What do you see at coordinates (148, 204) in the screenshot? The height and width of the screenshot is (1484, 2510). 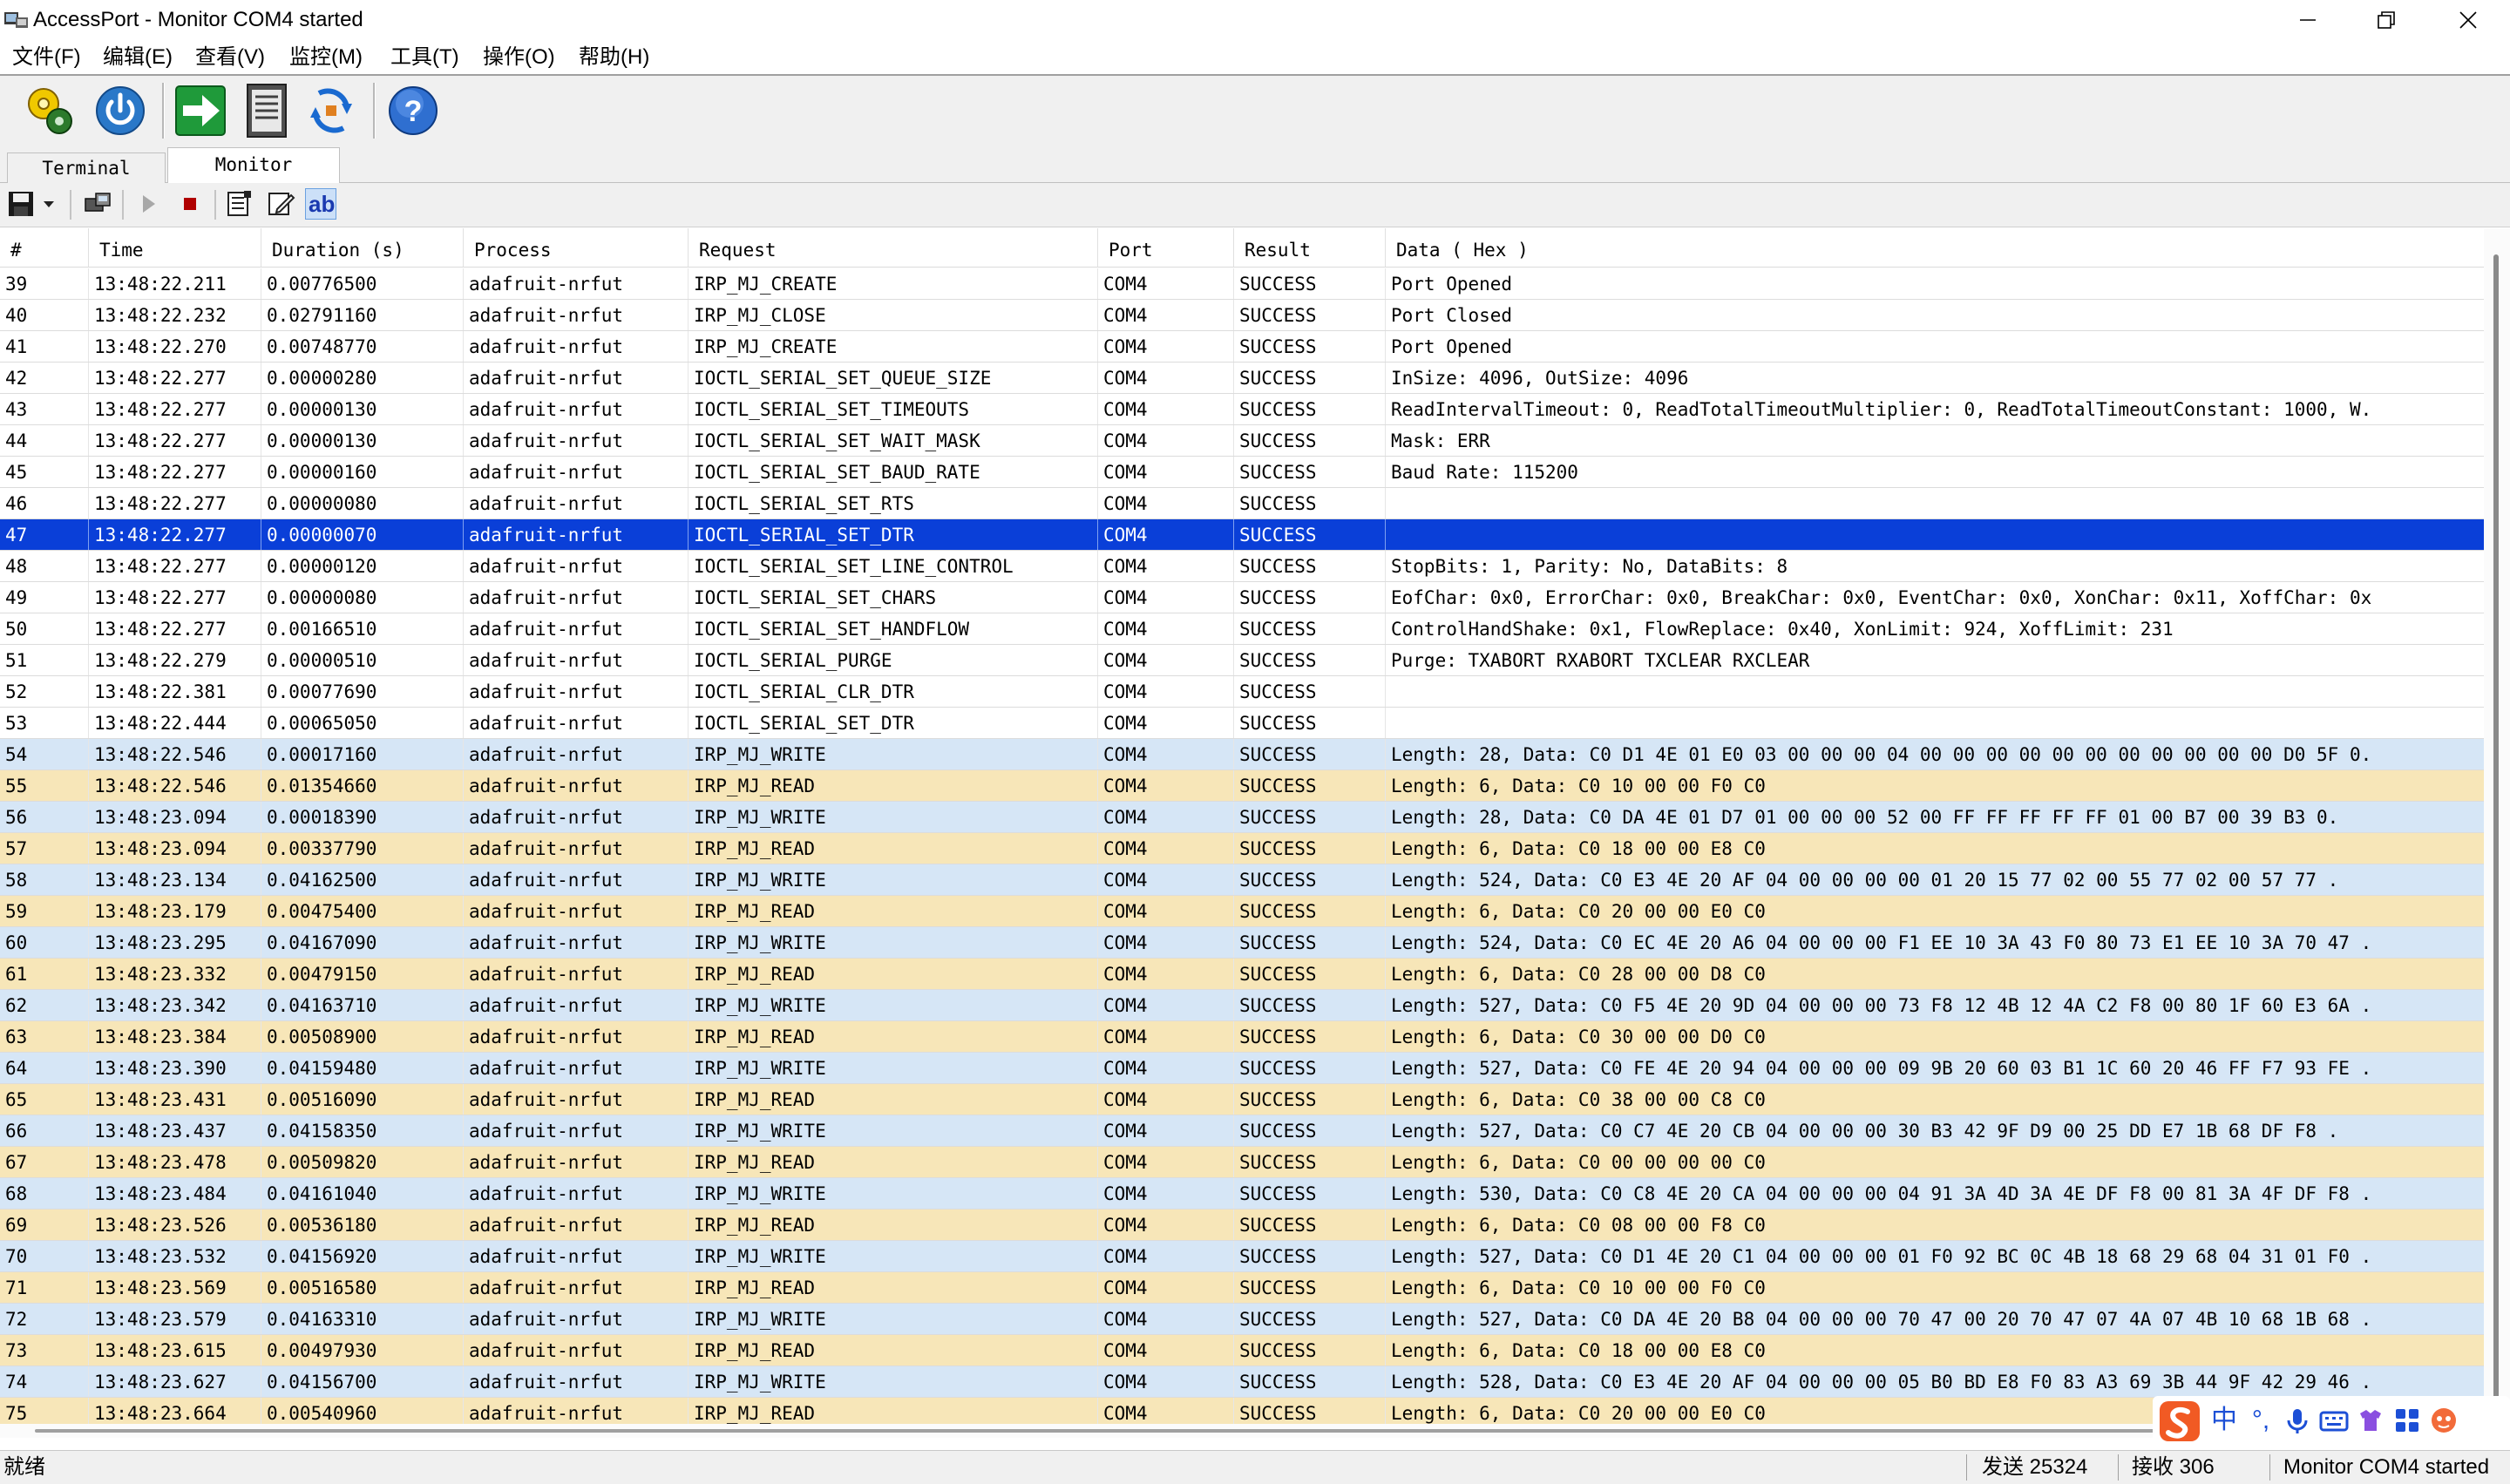 I see `start-button` at bounding box center [148, 204].